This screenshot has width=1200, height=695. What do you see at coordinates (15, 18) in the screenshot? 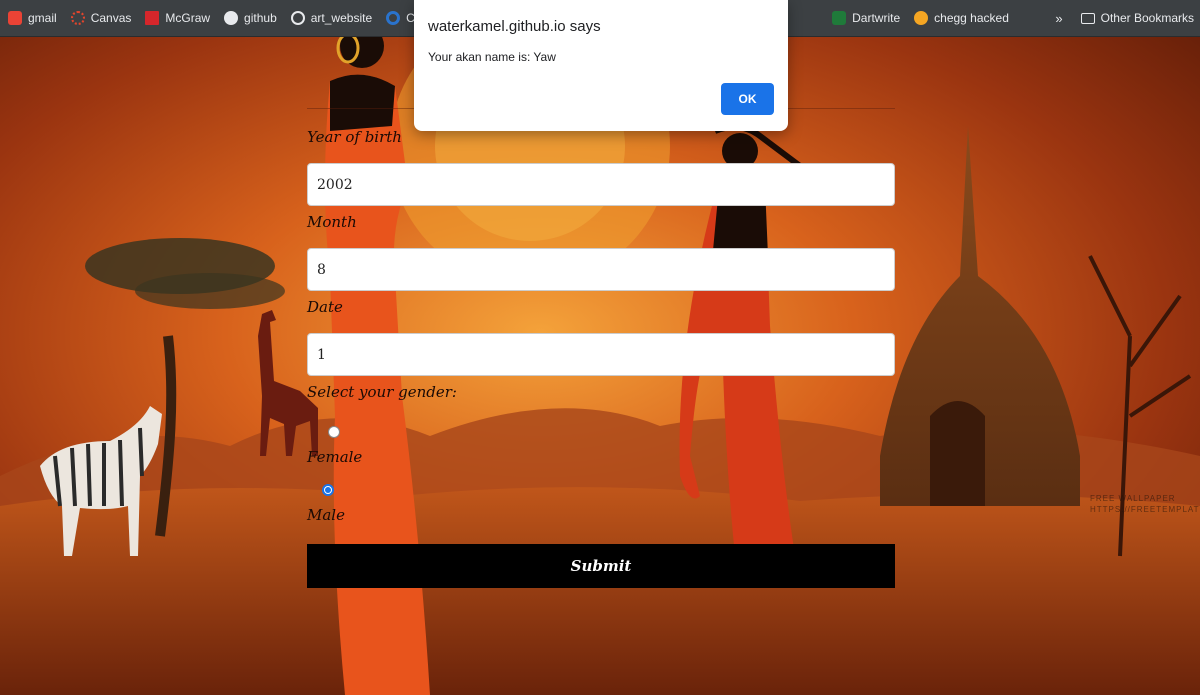
I see `gmail-icon` at bounding box center [15, 18].